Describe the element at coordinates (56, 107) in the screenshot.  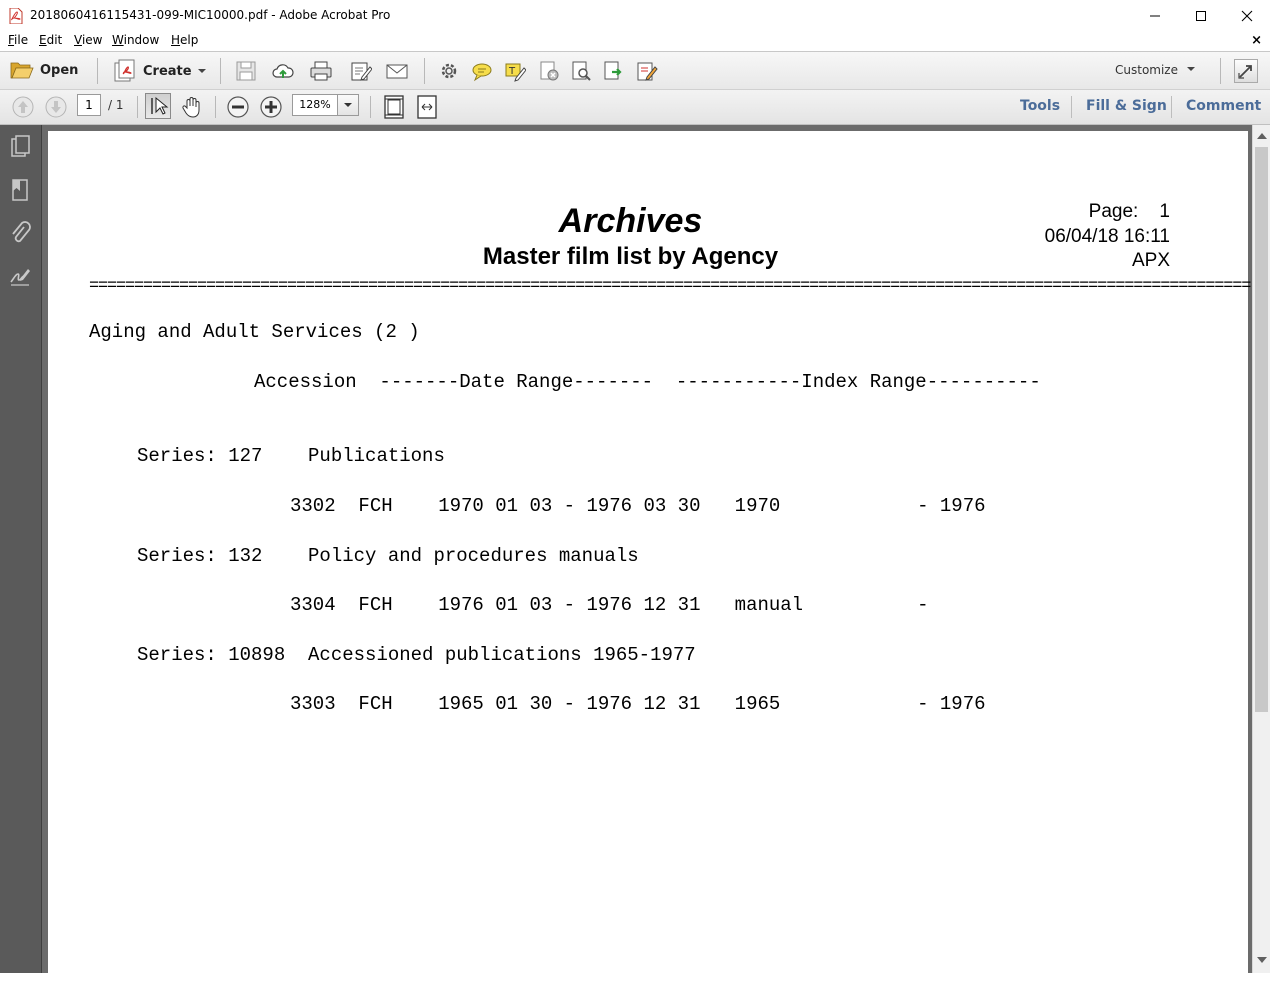
I see `next-page-icon` at that location.